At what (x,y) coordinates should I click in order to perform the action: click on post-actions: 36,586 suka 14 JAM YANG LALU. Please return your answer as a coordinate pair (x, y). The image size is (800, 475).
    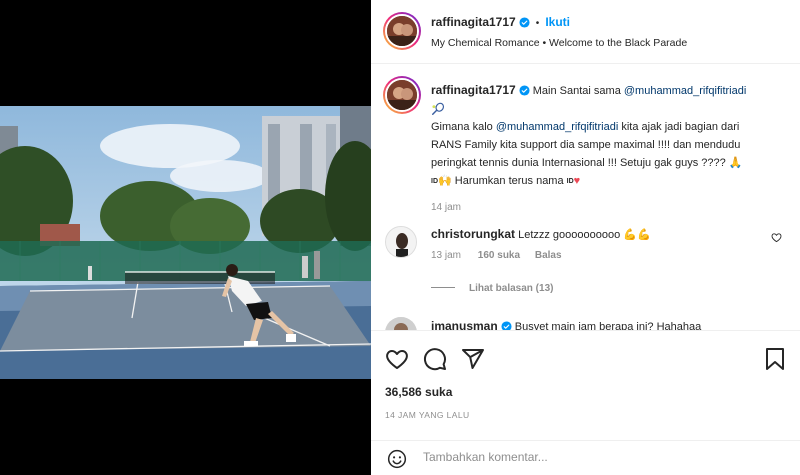
    Looking at the image, I should click on (585, 379).